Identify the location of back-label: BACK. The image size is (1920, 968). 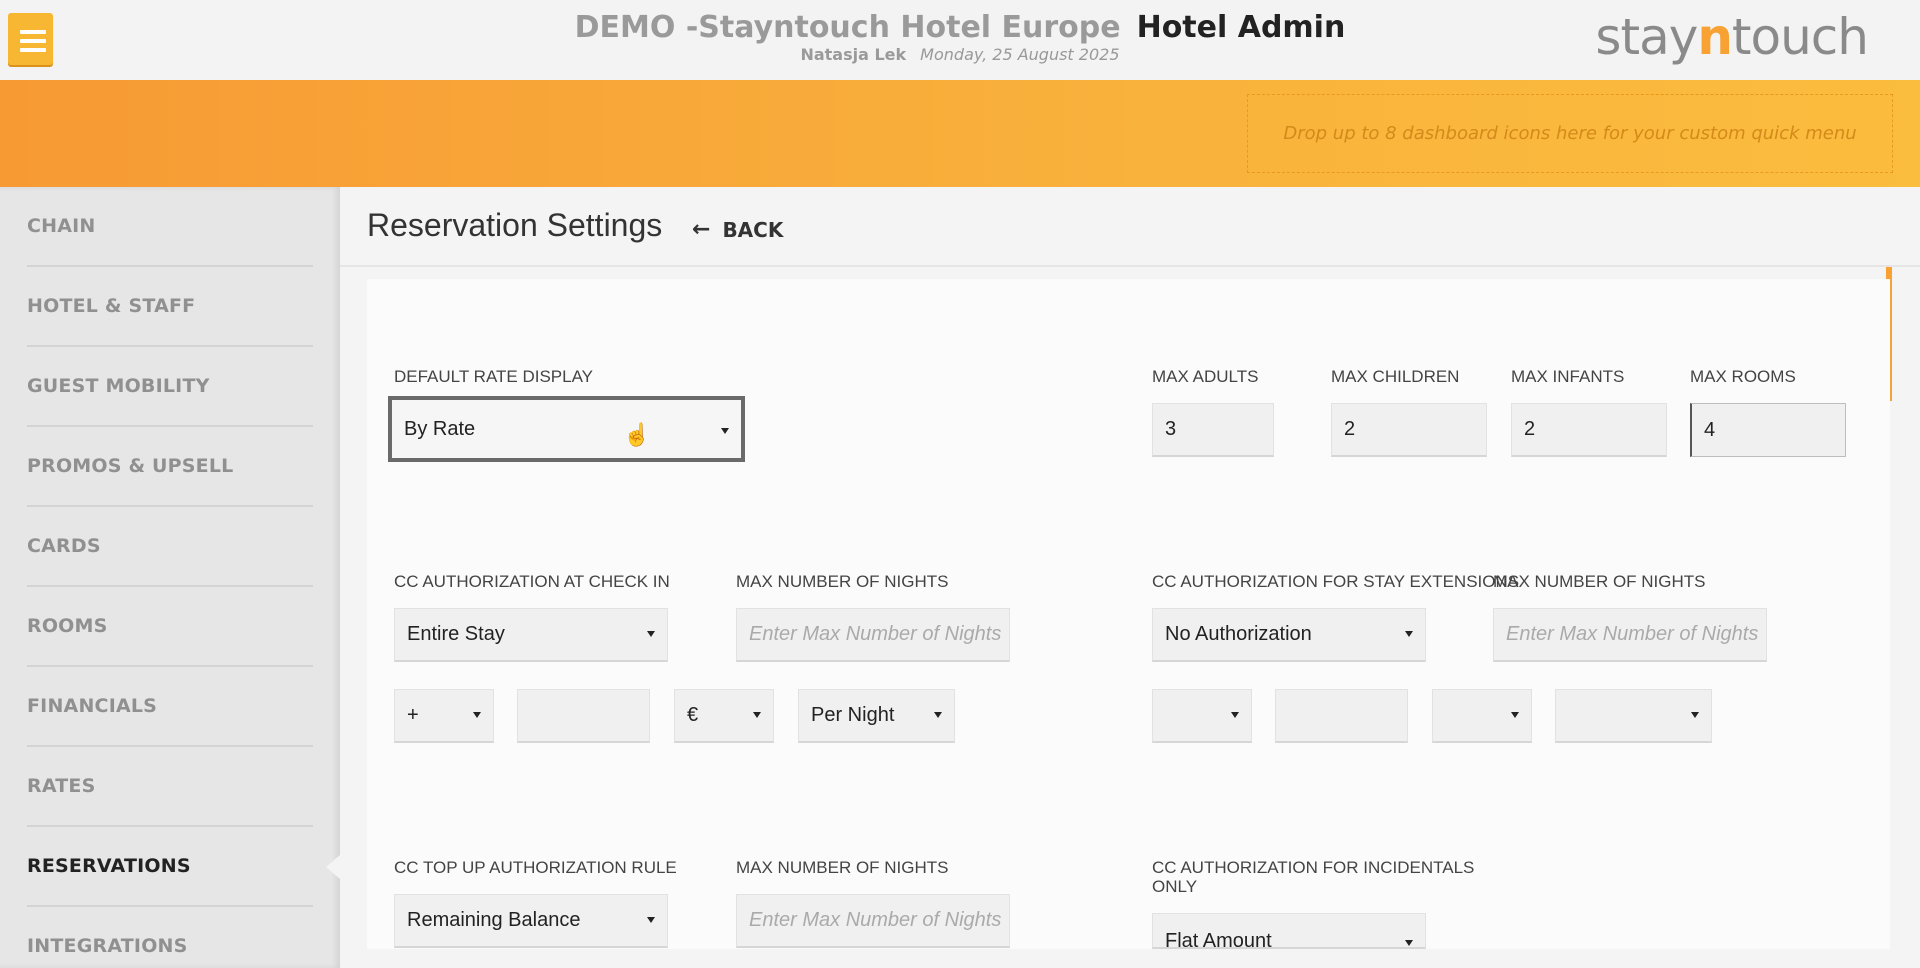
(753, 229).